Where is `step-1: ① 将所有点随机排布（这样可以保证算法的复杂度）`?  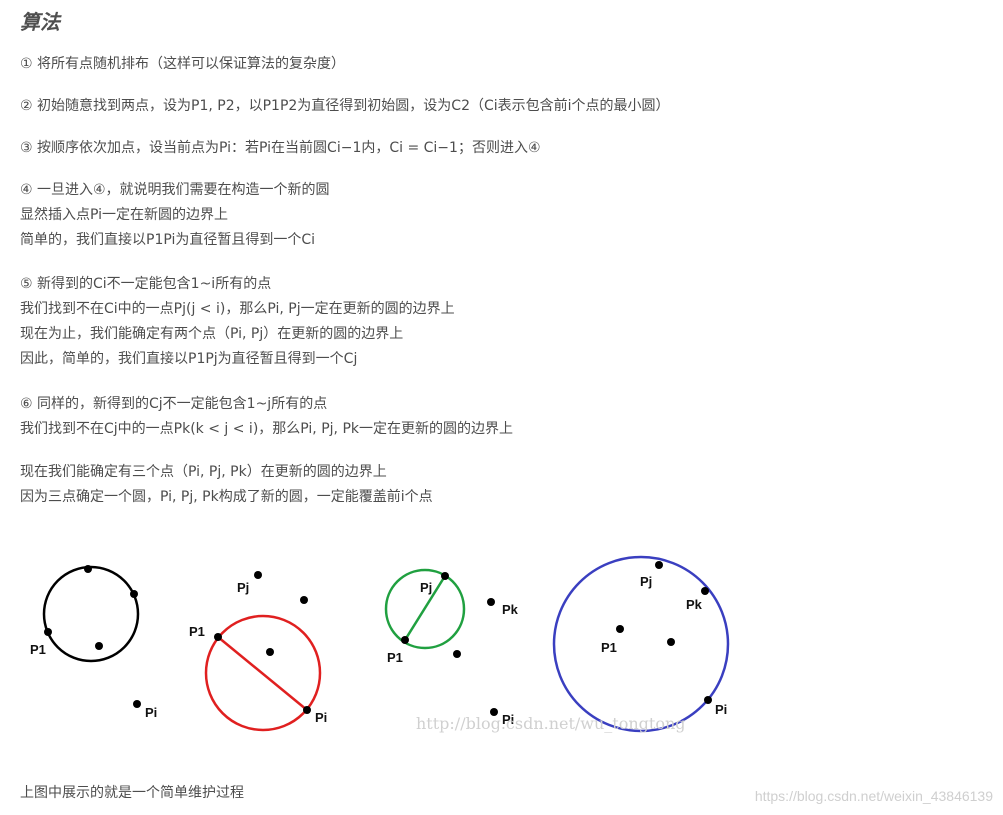
step-1: ① 将所有点随机排布（这样可以保证算法的复杂度） is located at coordinates (182, 64).